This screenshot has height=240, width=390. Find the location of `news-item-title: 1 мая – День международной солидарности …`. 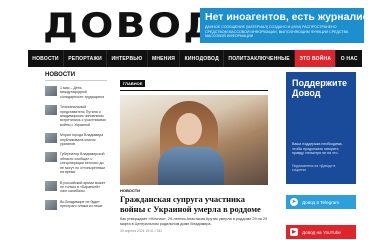

news-item-title: 1 мая – День международной солидарности … is located at coordinates (83, 92).